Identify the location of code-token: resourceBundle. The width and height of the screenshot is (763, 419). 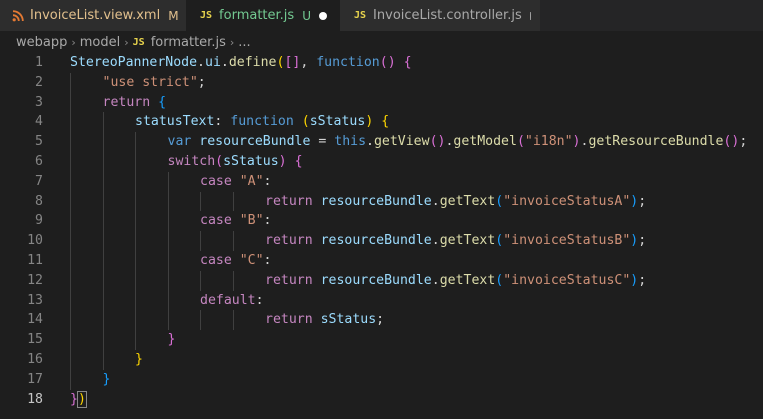
(376, 241).